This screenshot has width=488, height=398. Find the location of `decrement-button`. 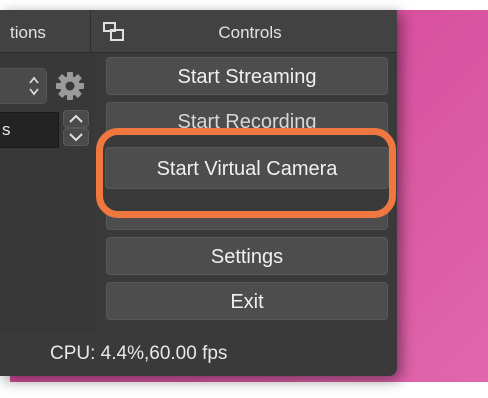

decrement-button is located at coordinates (76, 137).